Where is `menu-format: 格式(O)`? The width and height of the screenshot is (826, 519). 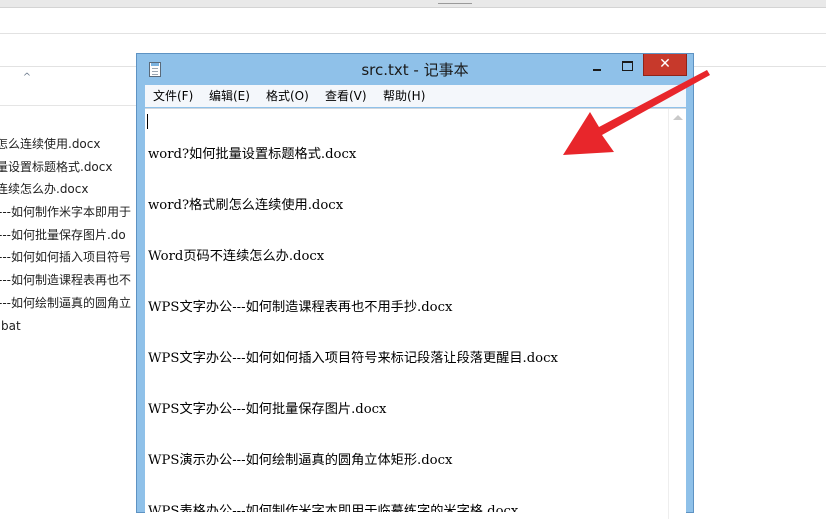 menu-format: 格式(O) is located at coordinates (287, 96).